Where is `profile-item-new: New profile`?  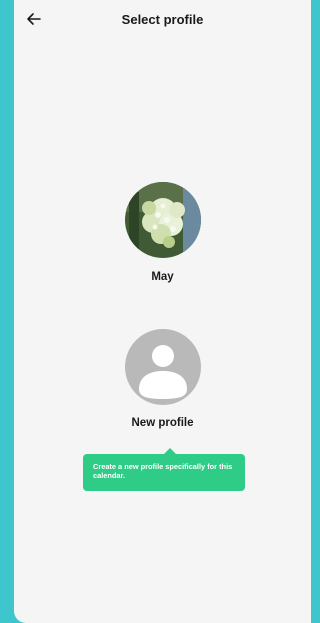 profile-item-new: New profile is located at coordinates (162, 379).